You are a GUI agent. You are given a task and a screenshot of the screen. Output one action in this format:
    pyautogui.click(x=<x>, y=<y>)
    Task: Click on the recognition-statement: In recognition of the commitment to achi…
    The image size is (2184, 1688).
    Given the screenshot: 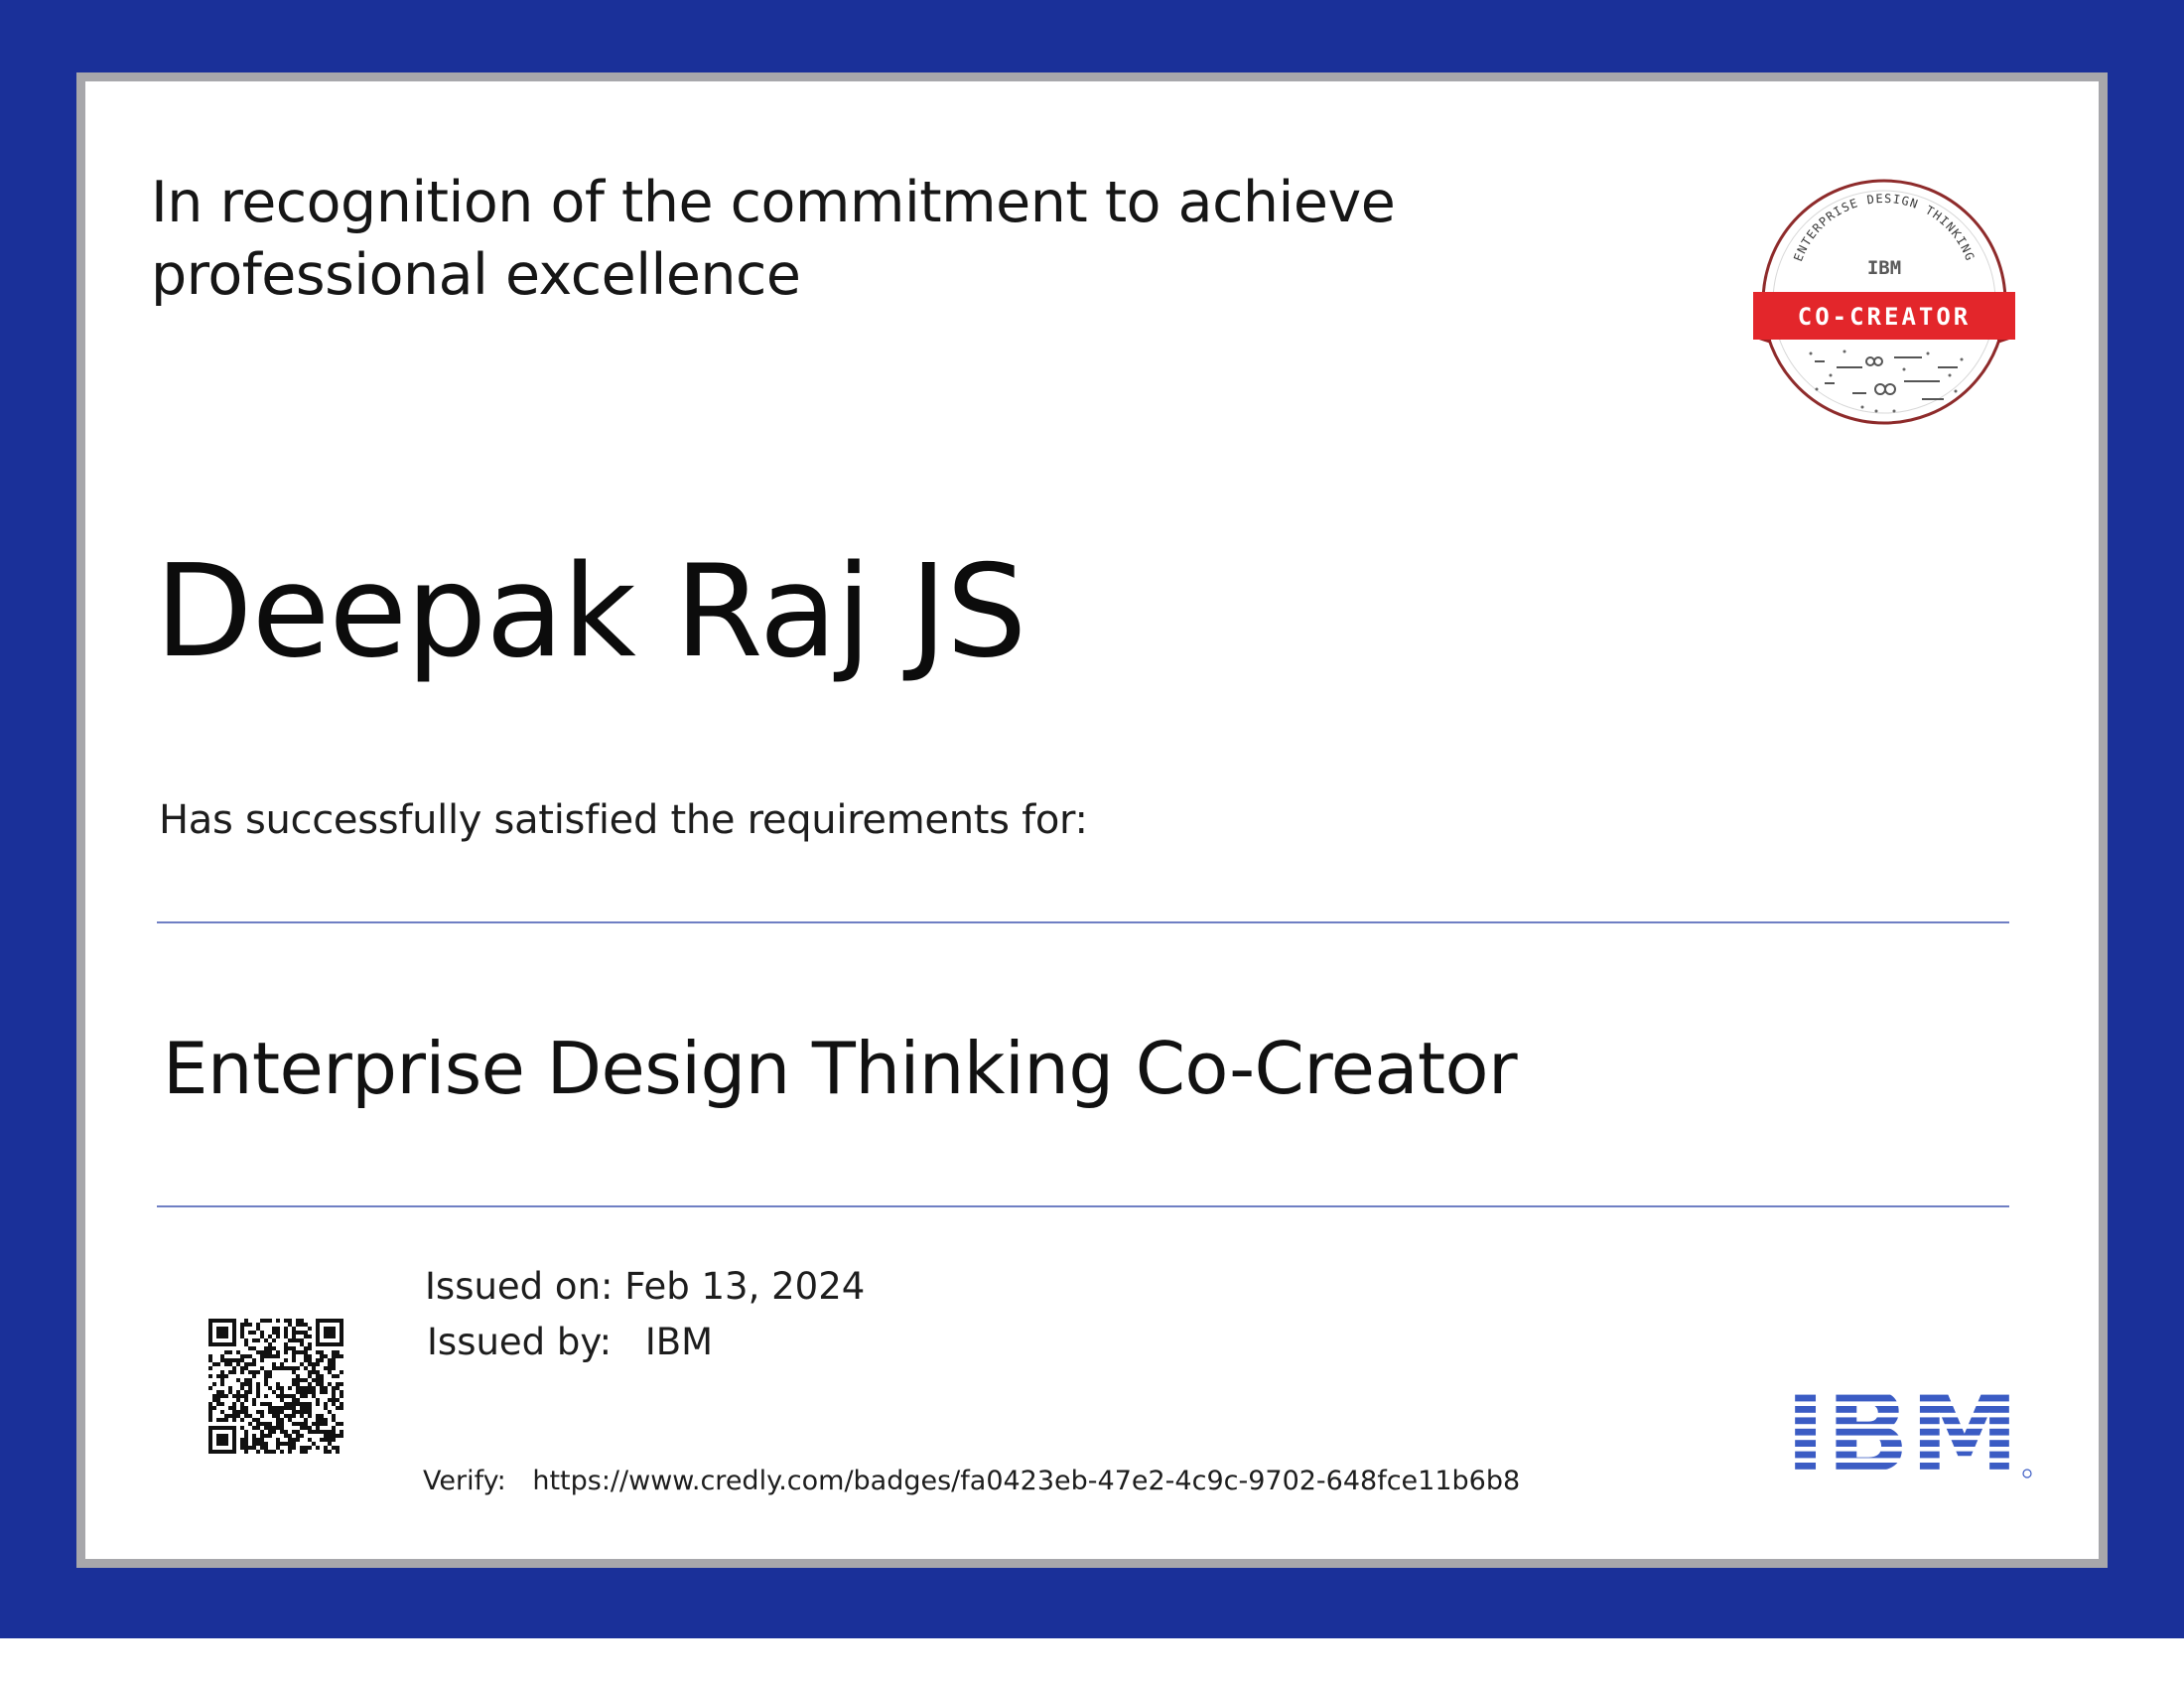 What is the action you would take?
    pyautogui.click(x=773, y=239)
    